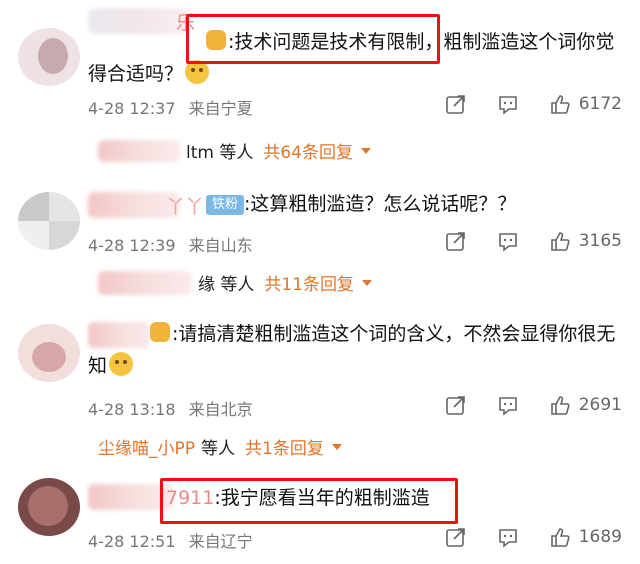  I want to click on like-count: 6172, so click(600, 104).